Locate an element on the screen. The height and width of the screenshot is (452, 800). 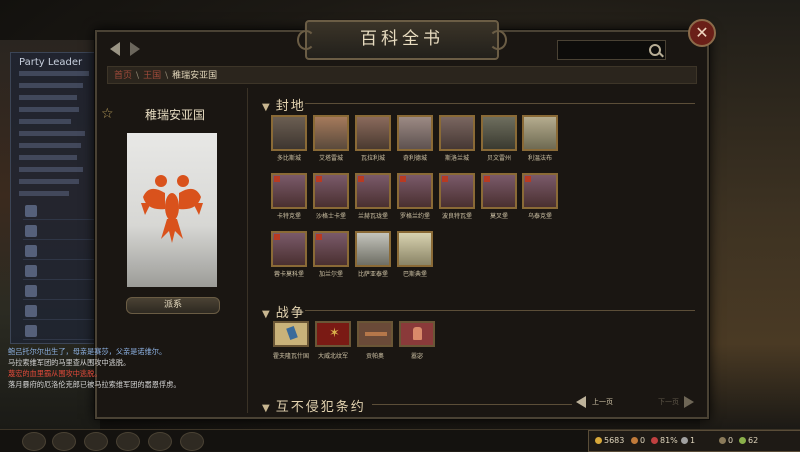
influence-icon is located at coordinates (634, 440).